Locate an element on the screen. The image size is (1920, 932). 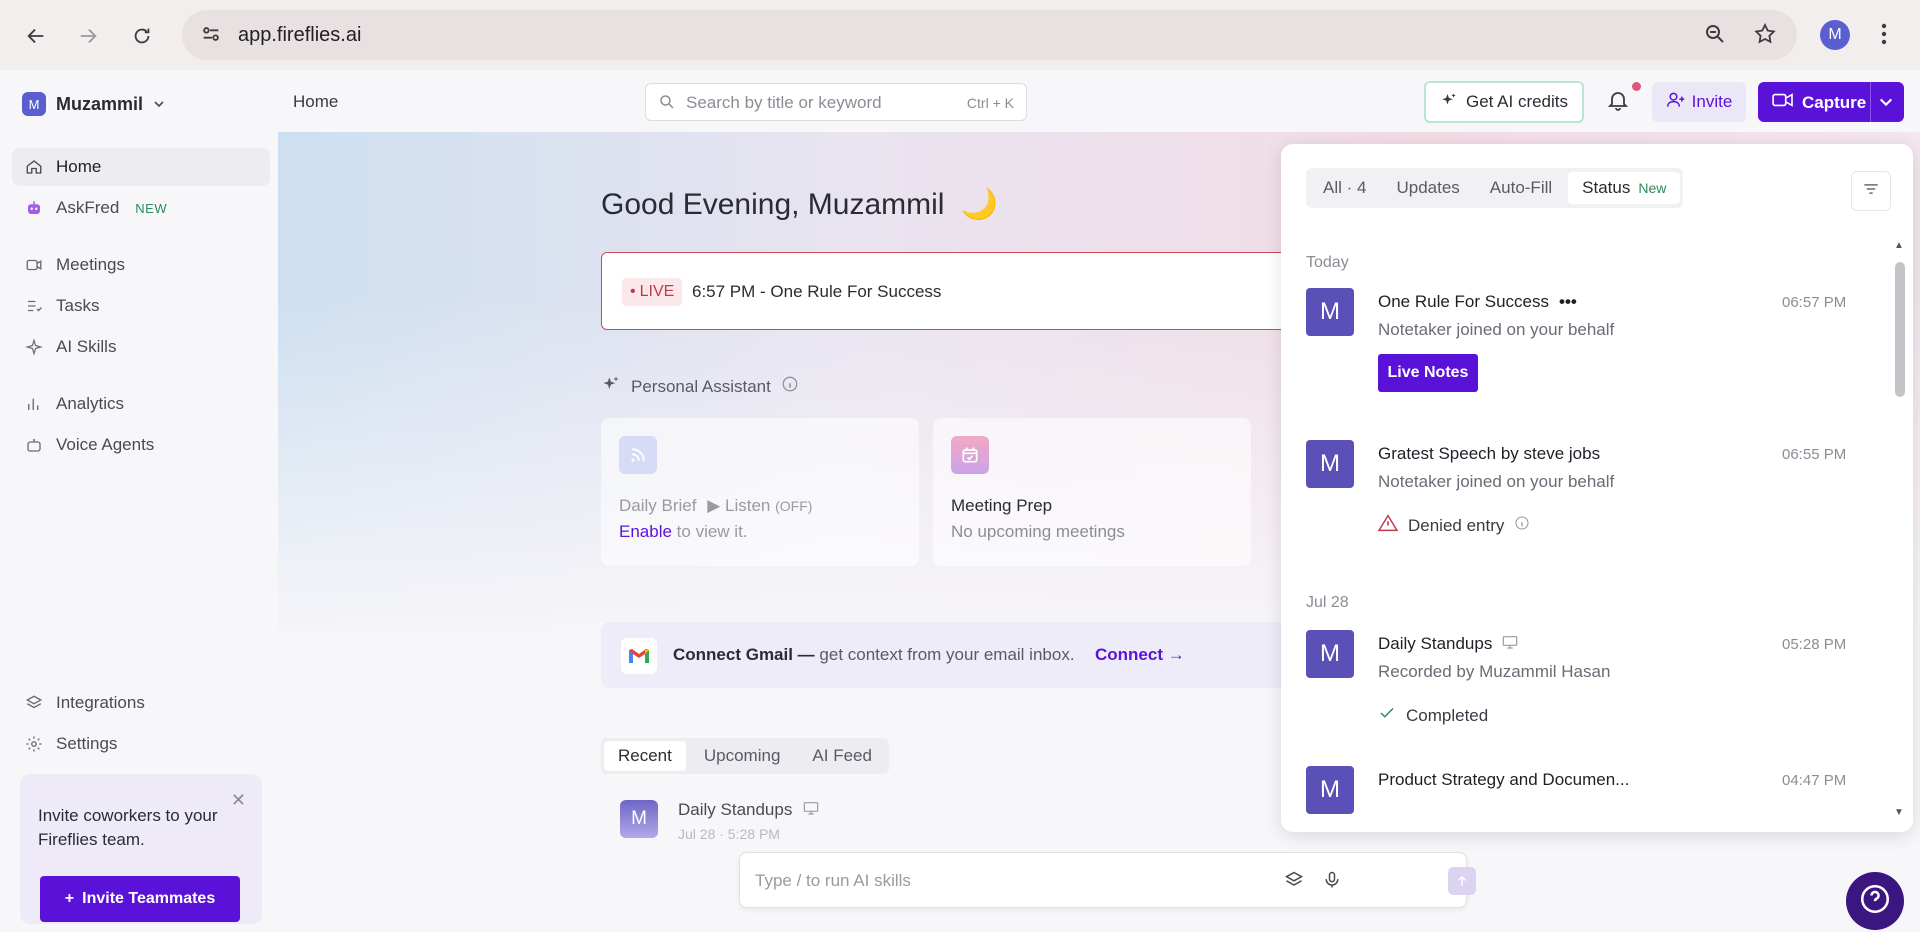
scroll-up-icon: ▲ is located at coordinates (1899, 245).